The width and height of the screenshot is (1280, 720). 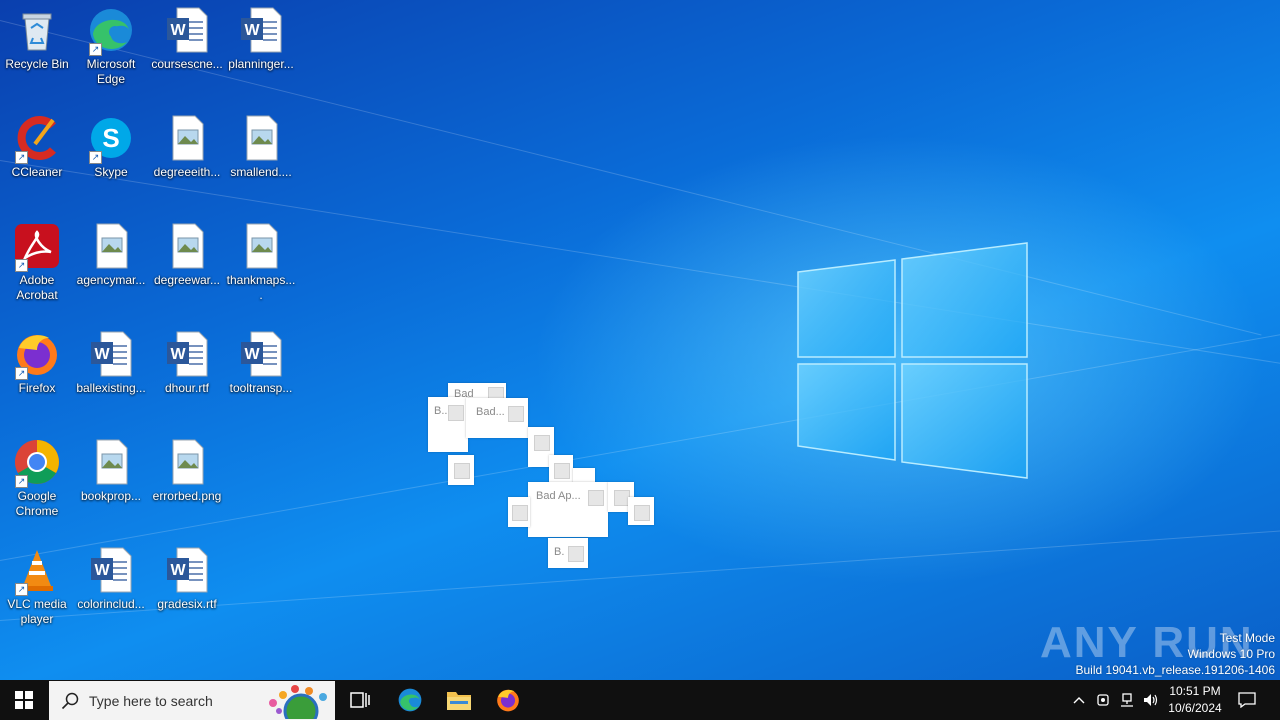 What do you see at coordinates (1195, 700) in the screenshot?
I see `taskbar-clock: 10:51 PM 10/6/2024` at bounding box center [1195, 700].